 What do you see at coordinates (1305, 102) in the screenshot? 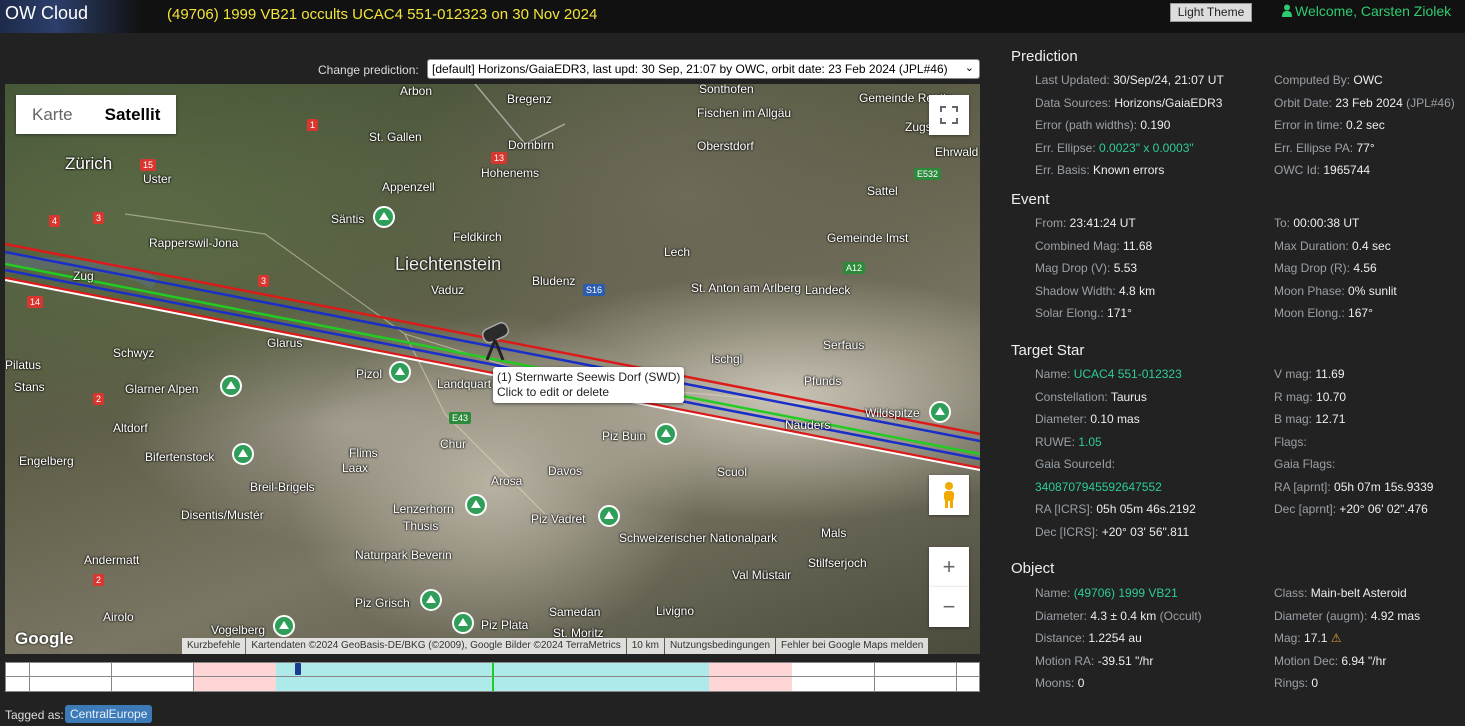
I see `field-label: Orbit Date:` at bounding box center [1305, 102].